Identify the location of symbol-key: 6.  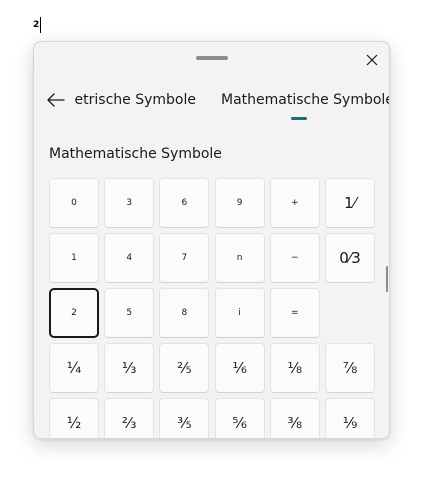
(184, 203).